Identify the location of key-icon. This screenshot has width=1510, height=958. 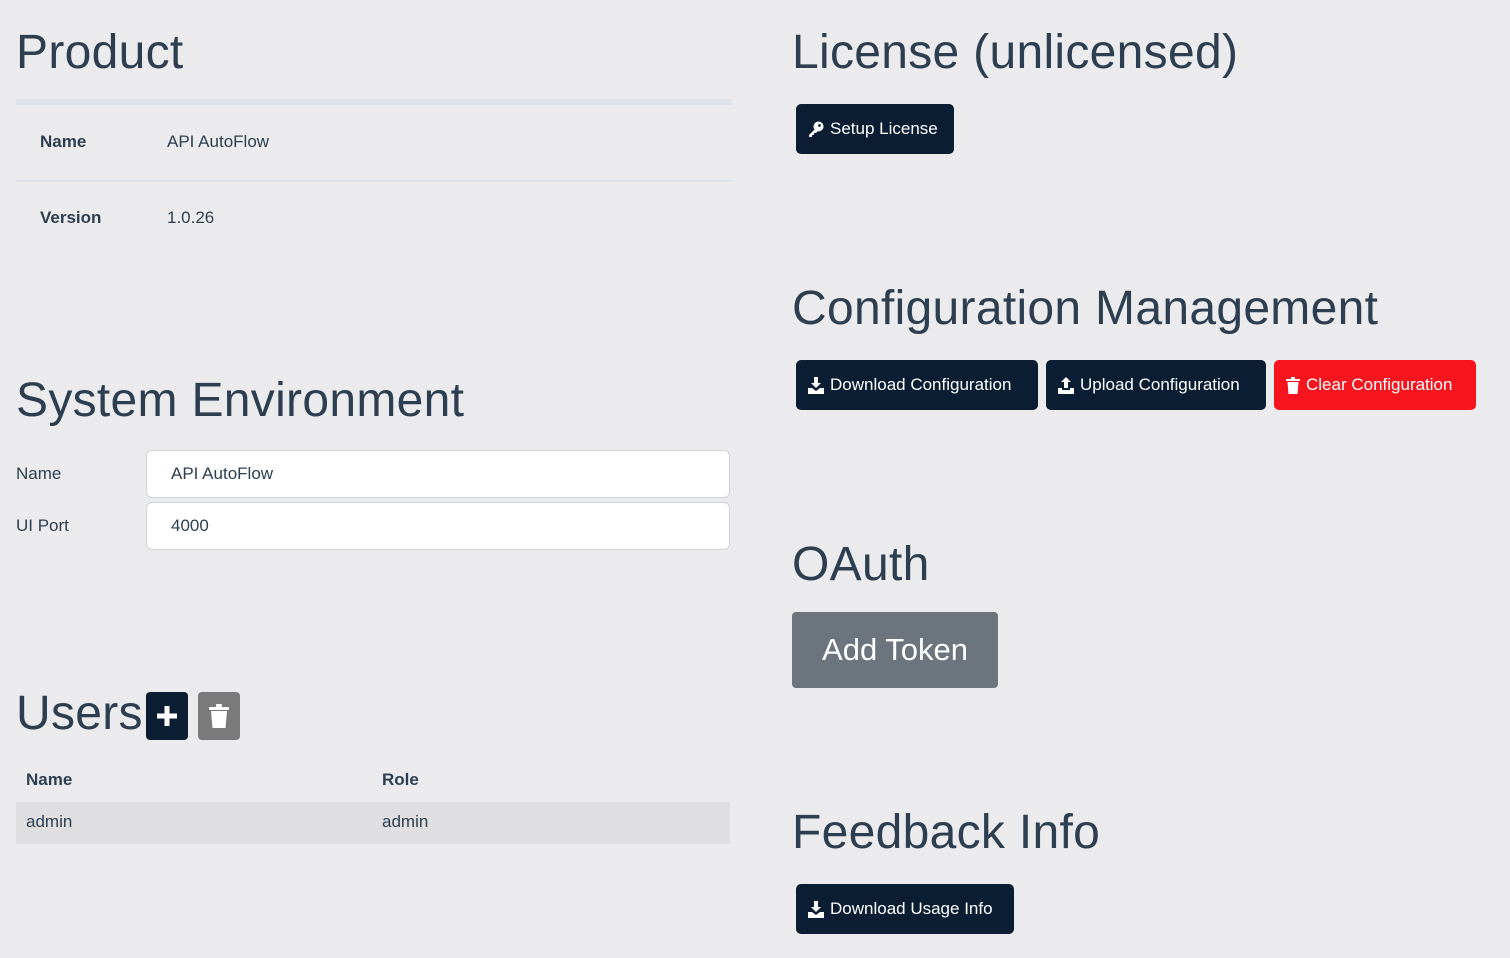
(816, 129).